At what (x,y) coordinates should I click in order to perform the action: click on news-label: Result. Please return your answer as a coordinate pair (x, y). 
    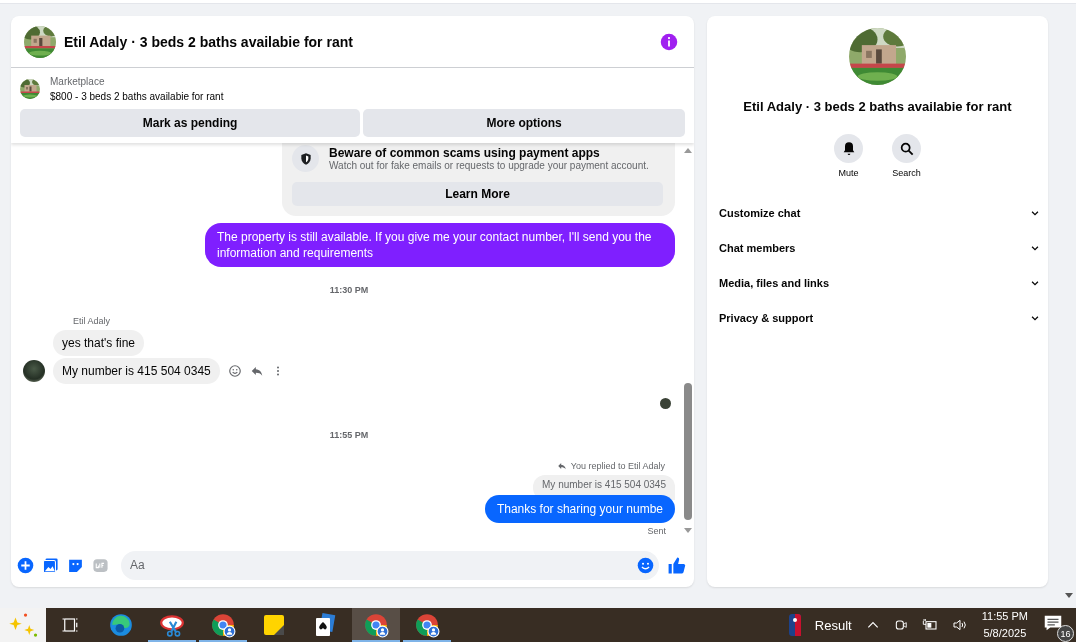
    Looking at the image, I should click on (833, 625).